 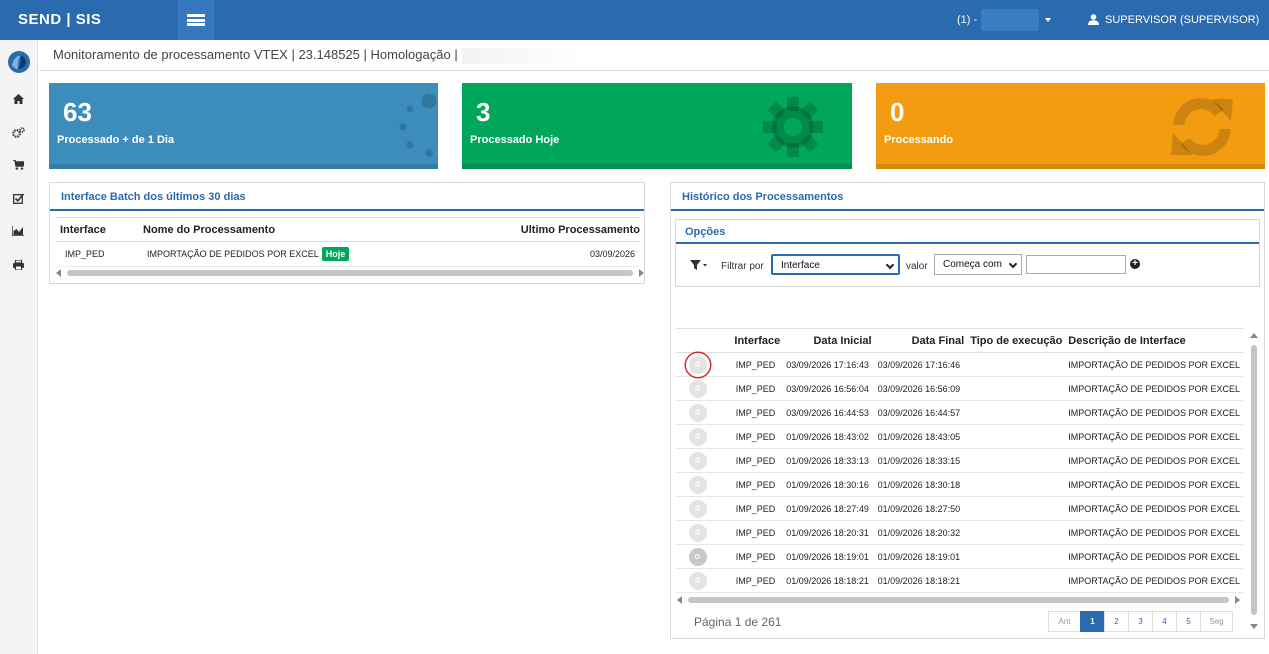 What do you see at coordinates (18, 165) in the screenshot?
I see `sidebar-item-orders` at bounding box center [18, 165].